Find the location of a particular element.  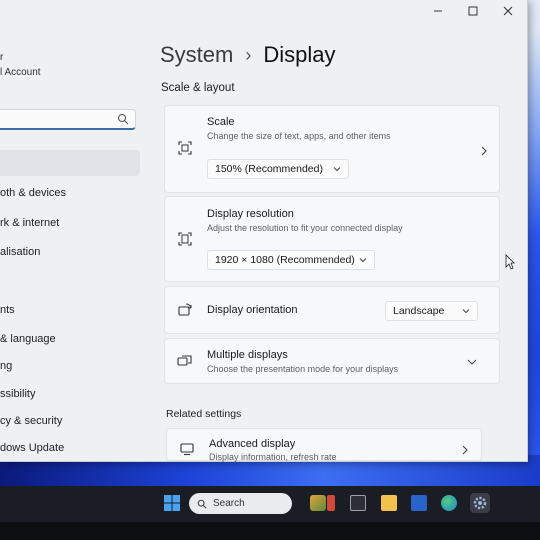

sidebar-item-bluetooth-devices: oth & devices is located at coordinates (33, 193).